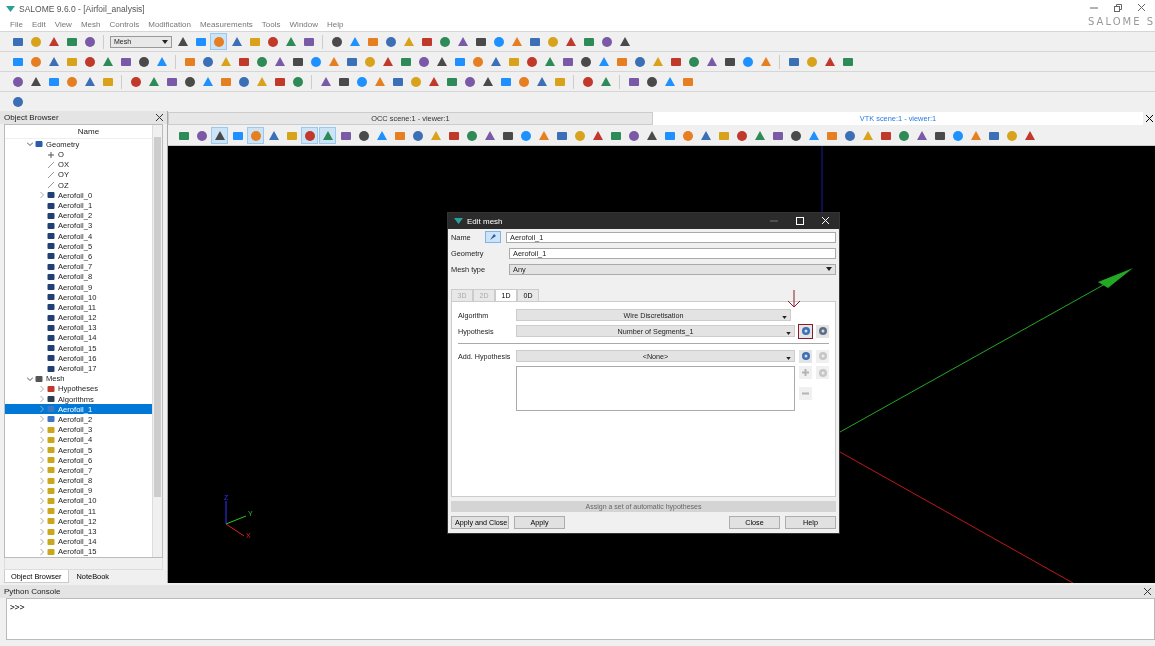  What do you see at coordinates (39, 144) in the screenshot?
I see `geometry-icon` at bounding box center [39, 144].